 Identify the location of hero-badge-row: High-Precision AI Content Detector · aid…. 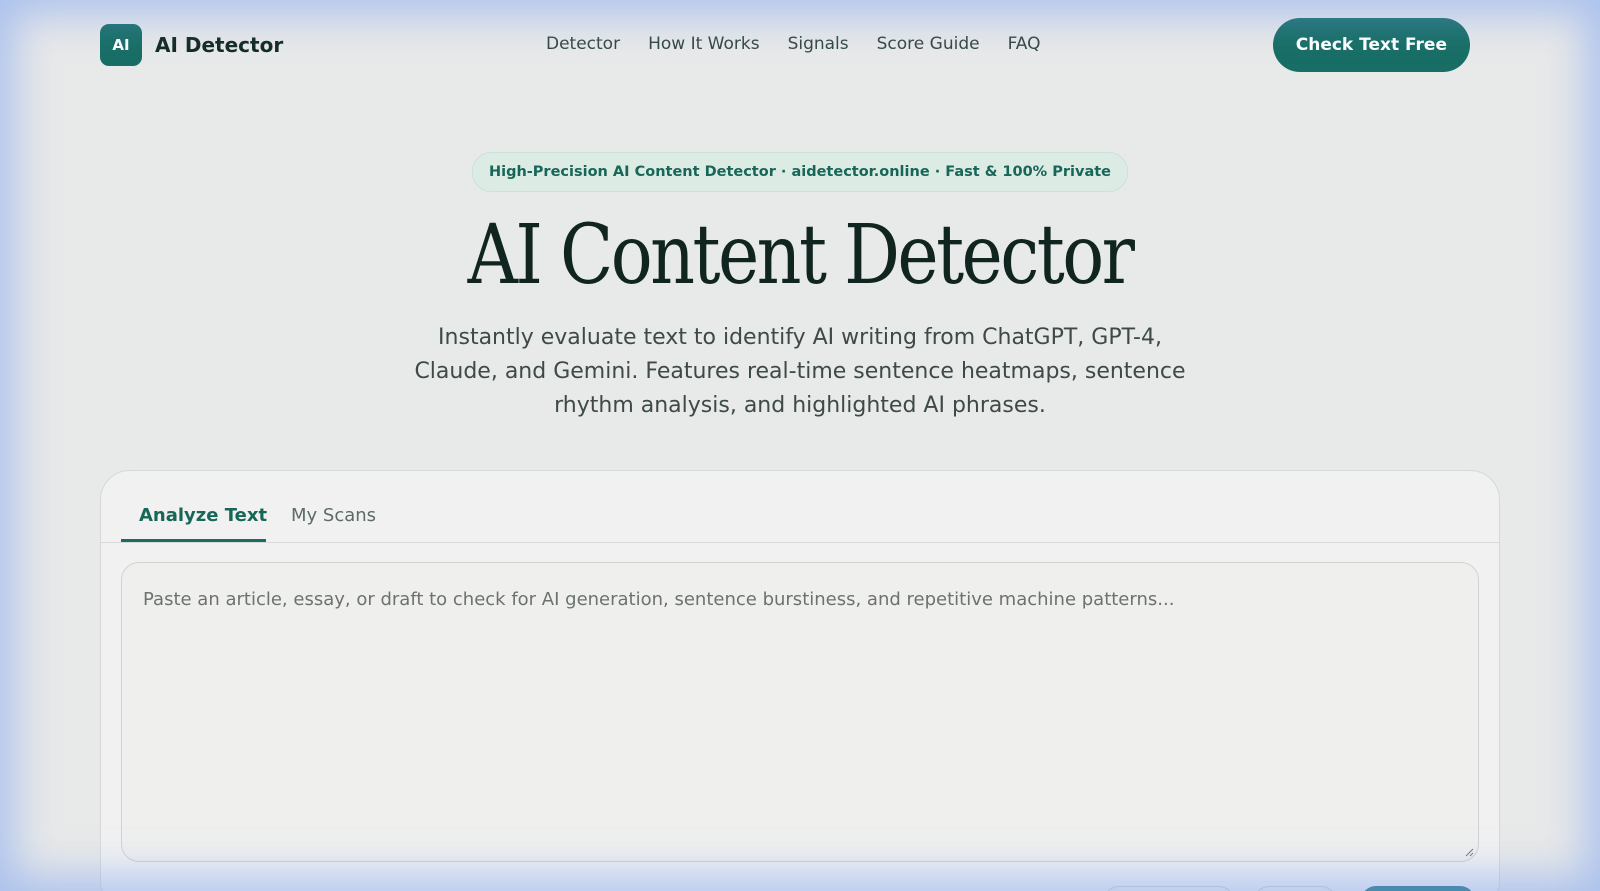
(800, 172).